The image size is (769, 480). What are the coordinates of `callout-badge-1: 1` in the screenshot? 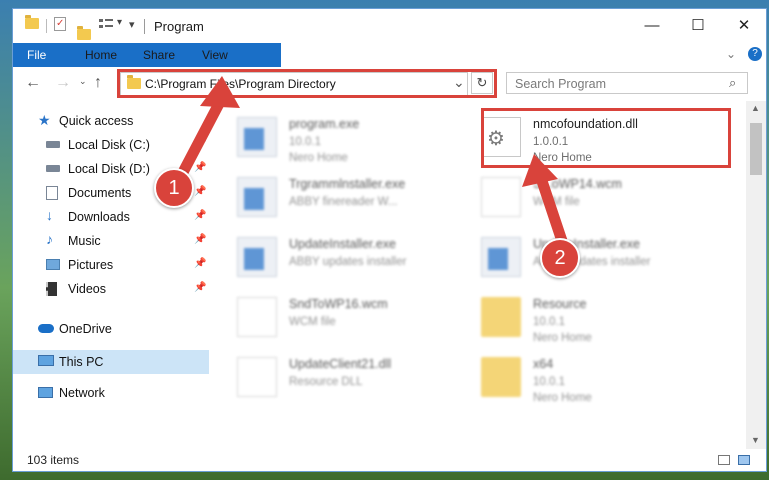 It's located at (174, 188).